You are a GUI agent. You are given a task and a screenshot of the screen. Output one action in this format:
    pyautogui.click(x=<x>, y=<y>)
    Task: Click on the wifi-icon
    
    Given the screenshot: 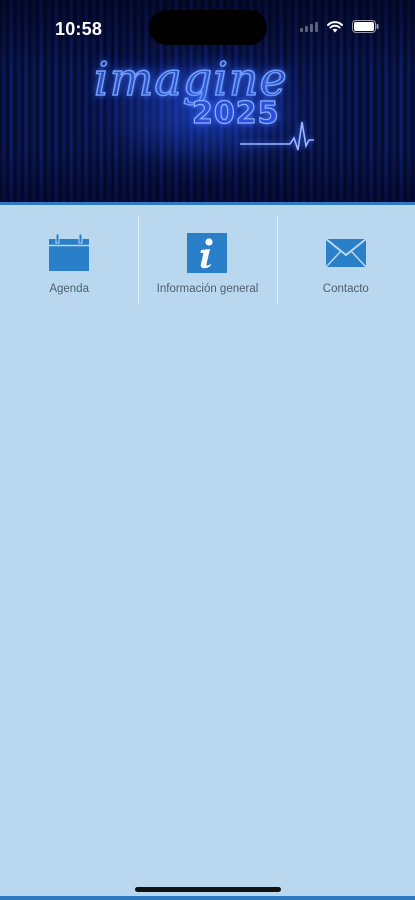 What is the action you would take?
    pyautogui.click(x=335, y=27)
    